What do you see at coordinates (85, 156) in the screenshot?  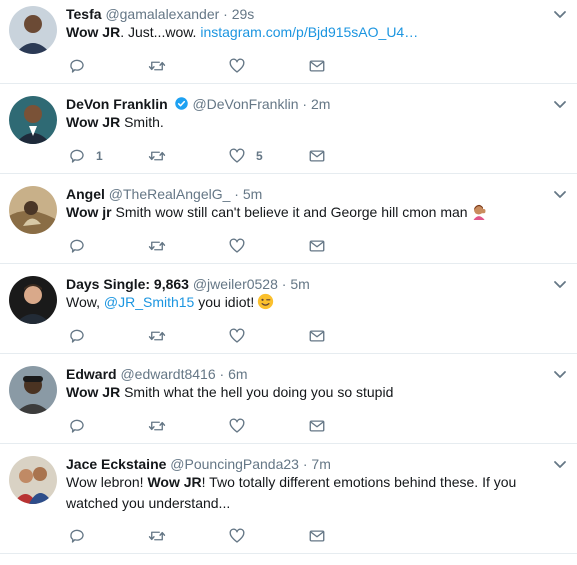 I see `reply-button: 1` at bounding box center [85, 156].